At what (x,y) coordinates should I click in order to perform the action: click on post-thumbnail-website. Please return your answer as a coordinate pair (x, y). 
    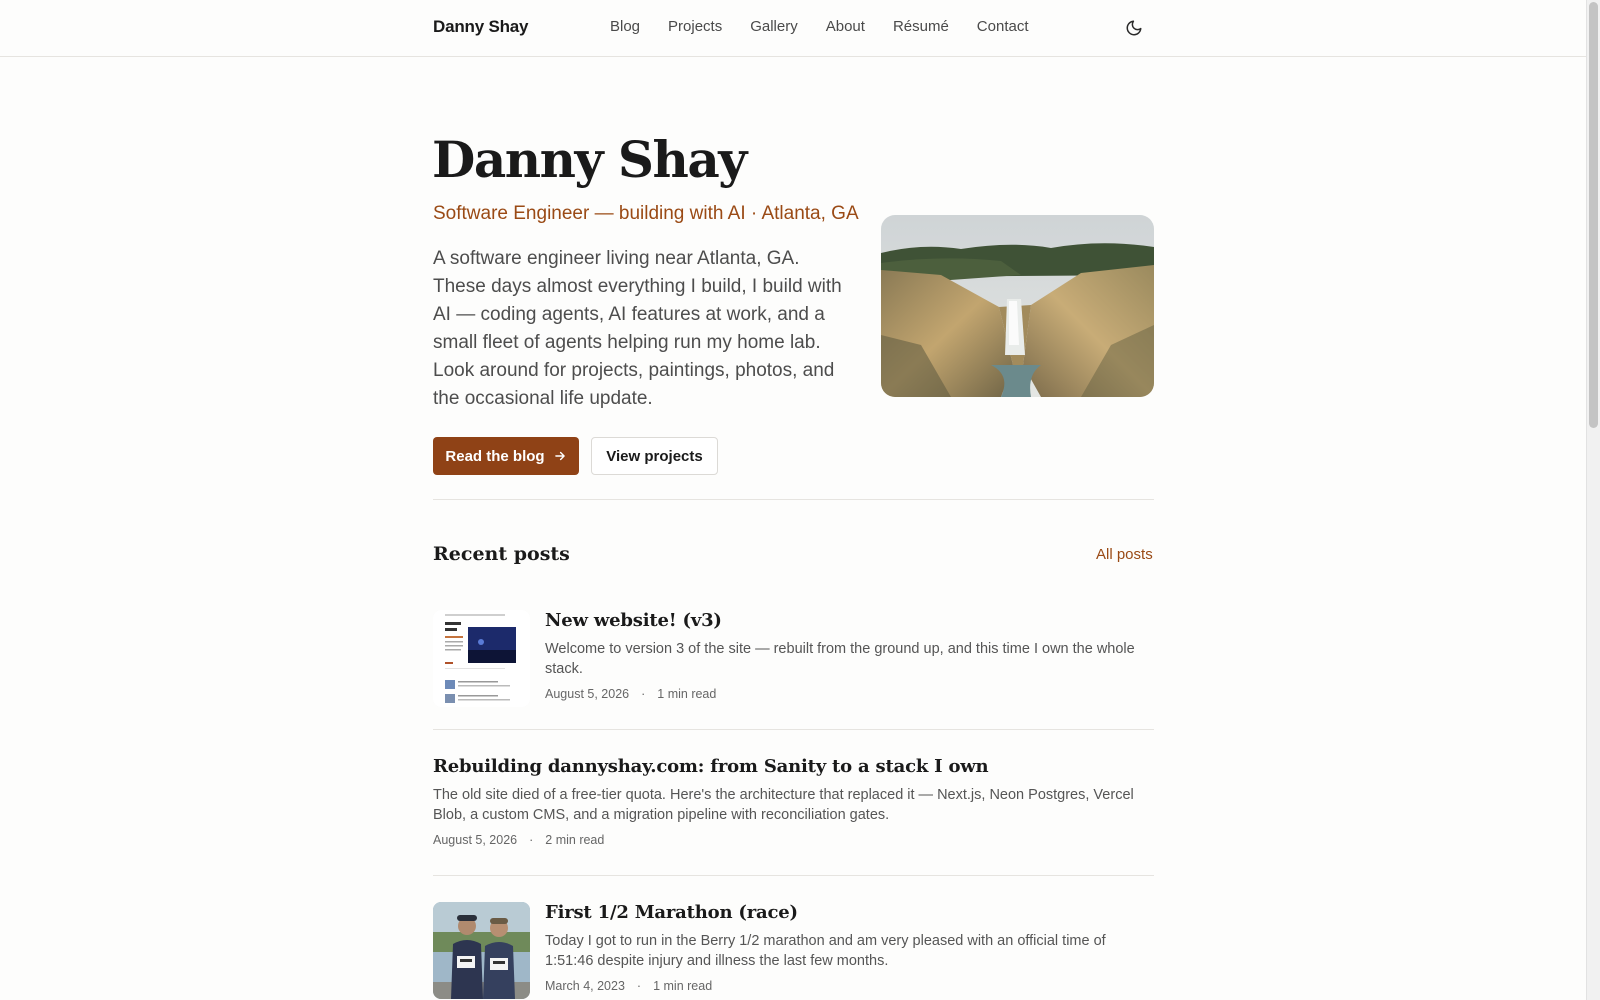
    Looking at the image, I should click on (481, 658).